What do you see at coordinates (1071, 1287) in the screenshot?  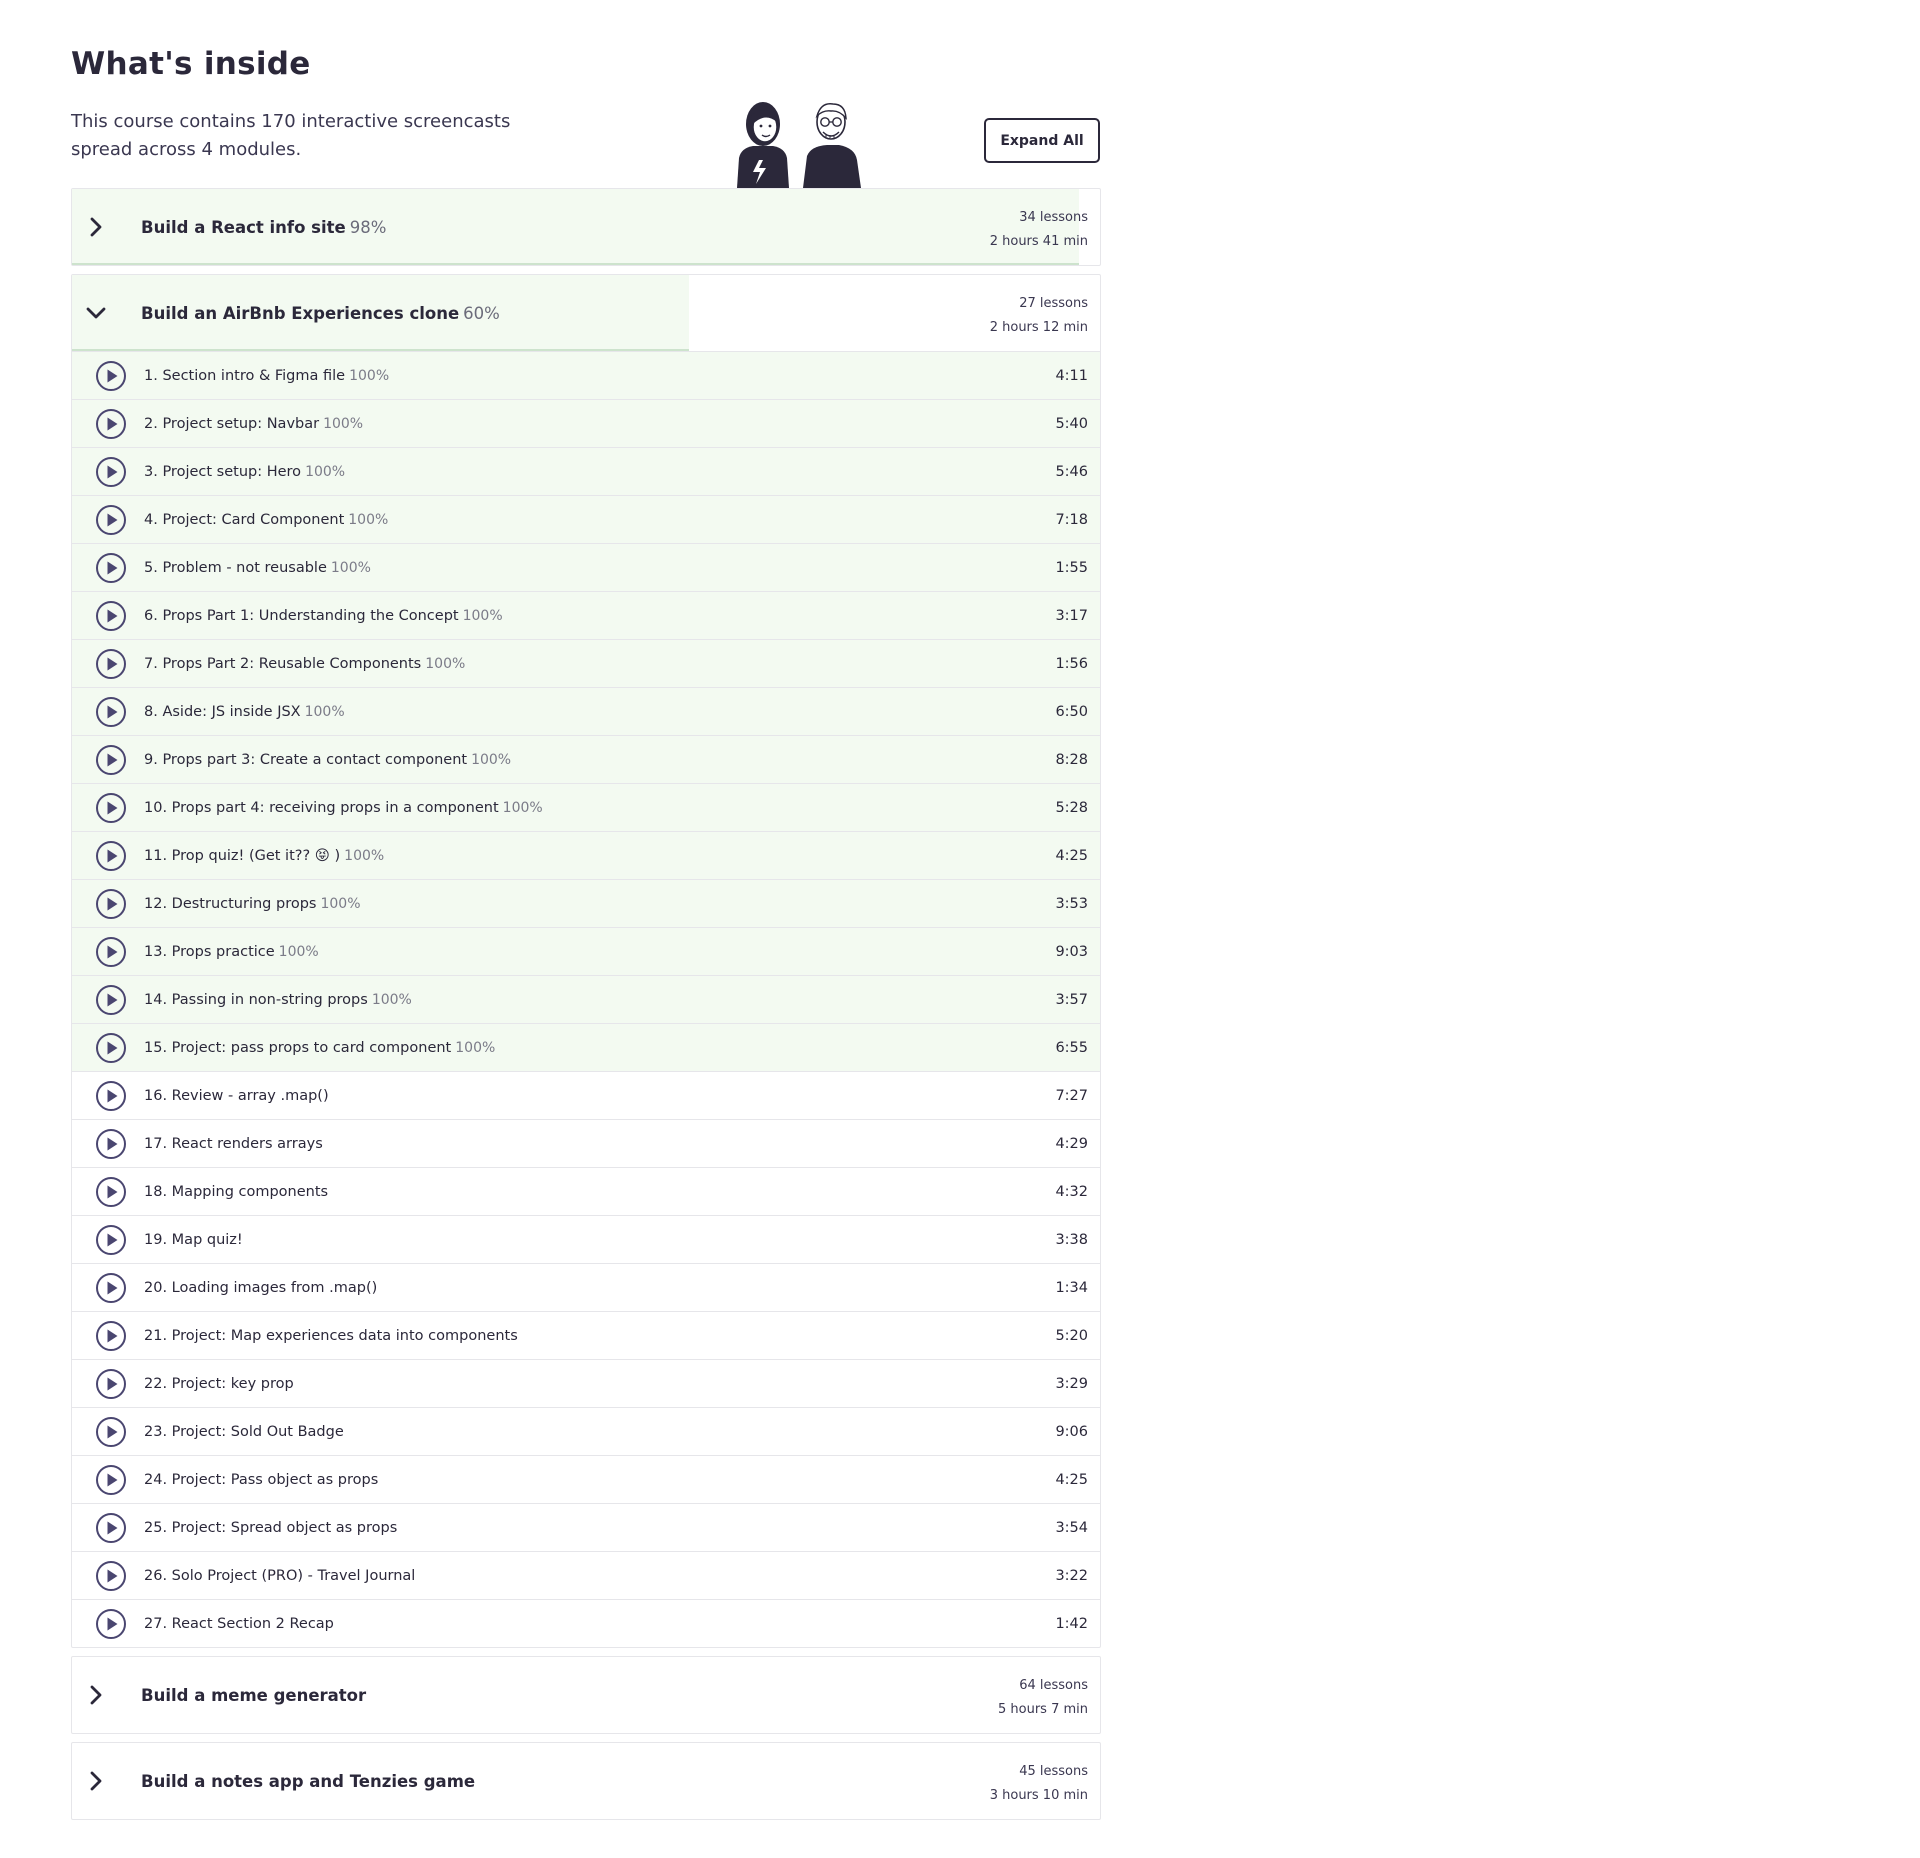 I see `lesson-duration: 1:34` at bounding box center [1071, 1287].